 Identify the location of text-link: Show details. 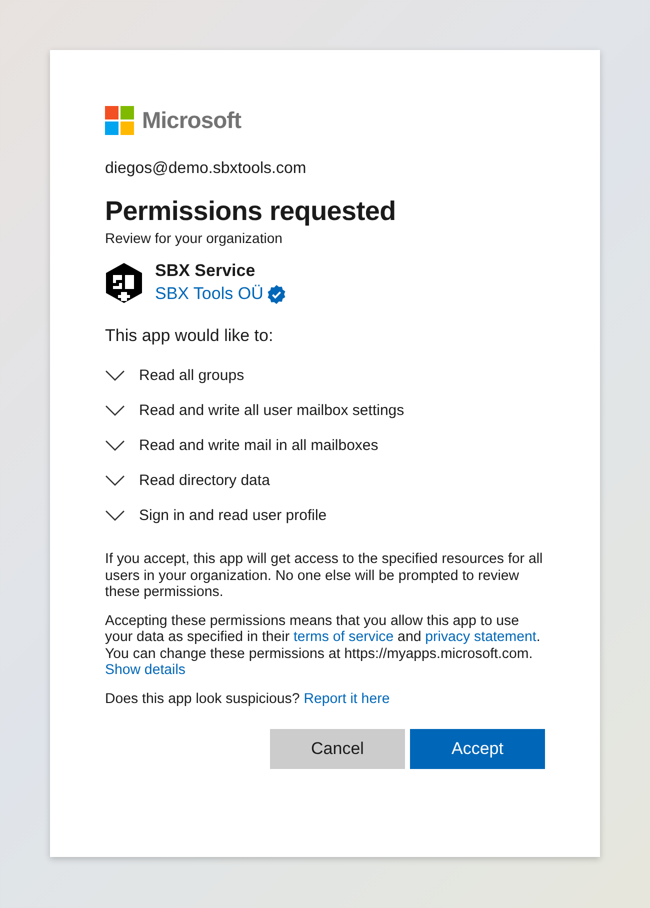
(145, 670).